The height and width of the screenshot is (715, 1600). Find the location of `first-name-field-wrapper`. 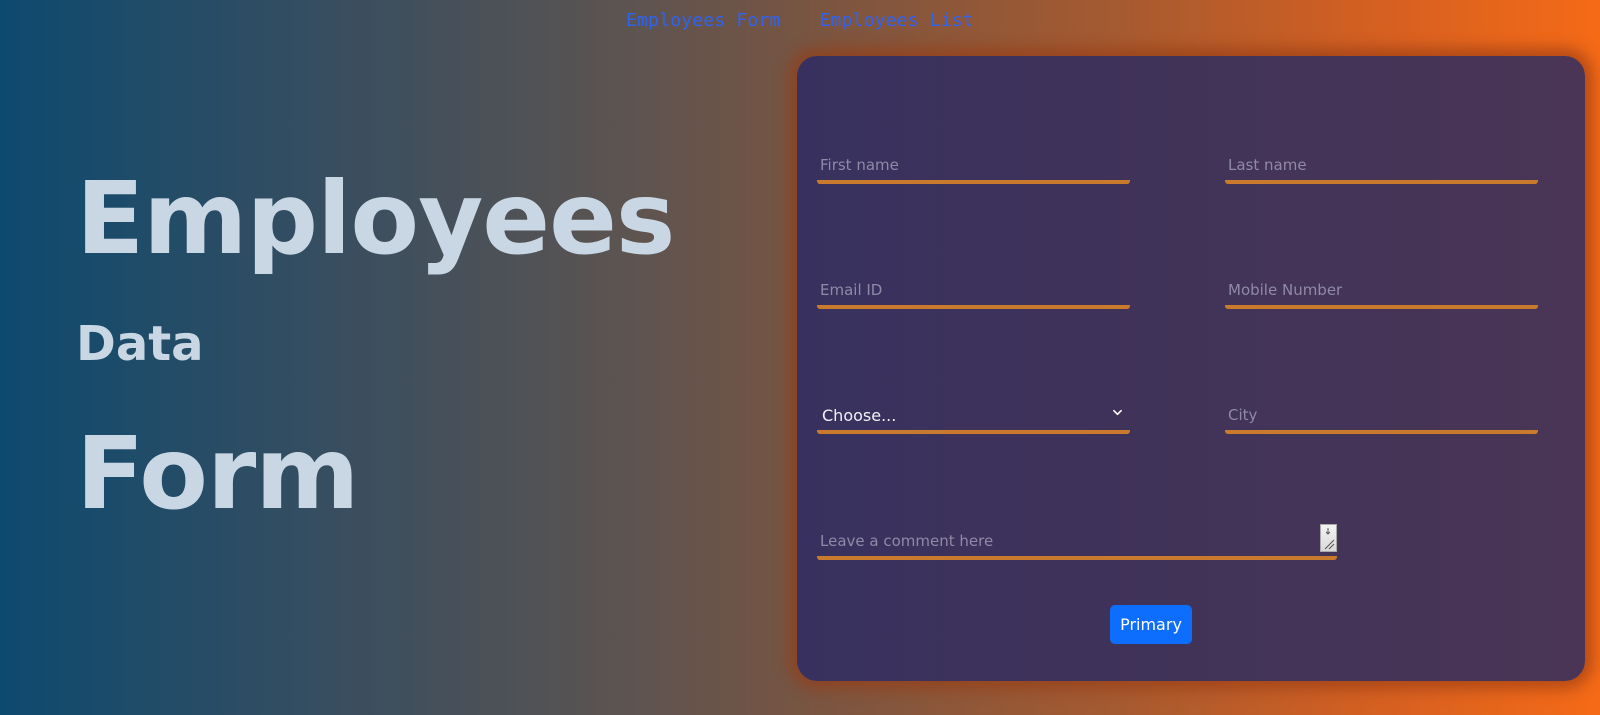

first-name-field-wrapper is located at coordinates (973, 167).